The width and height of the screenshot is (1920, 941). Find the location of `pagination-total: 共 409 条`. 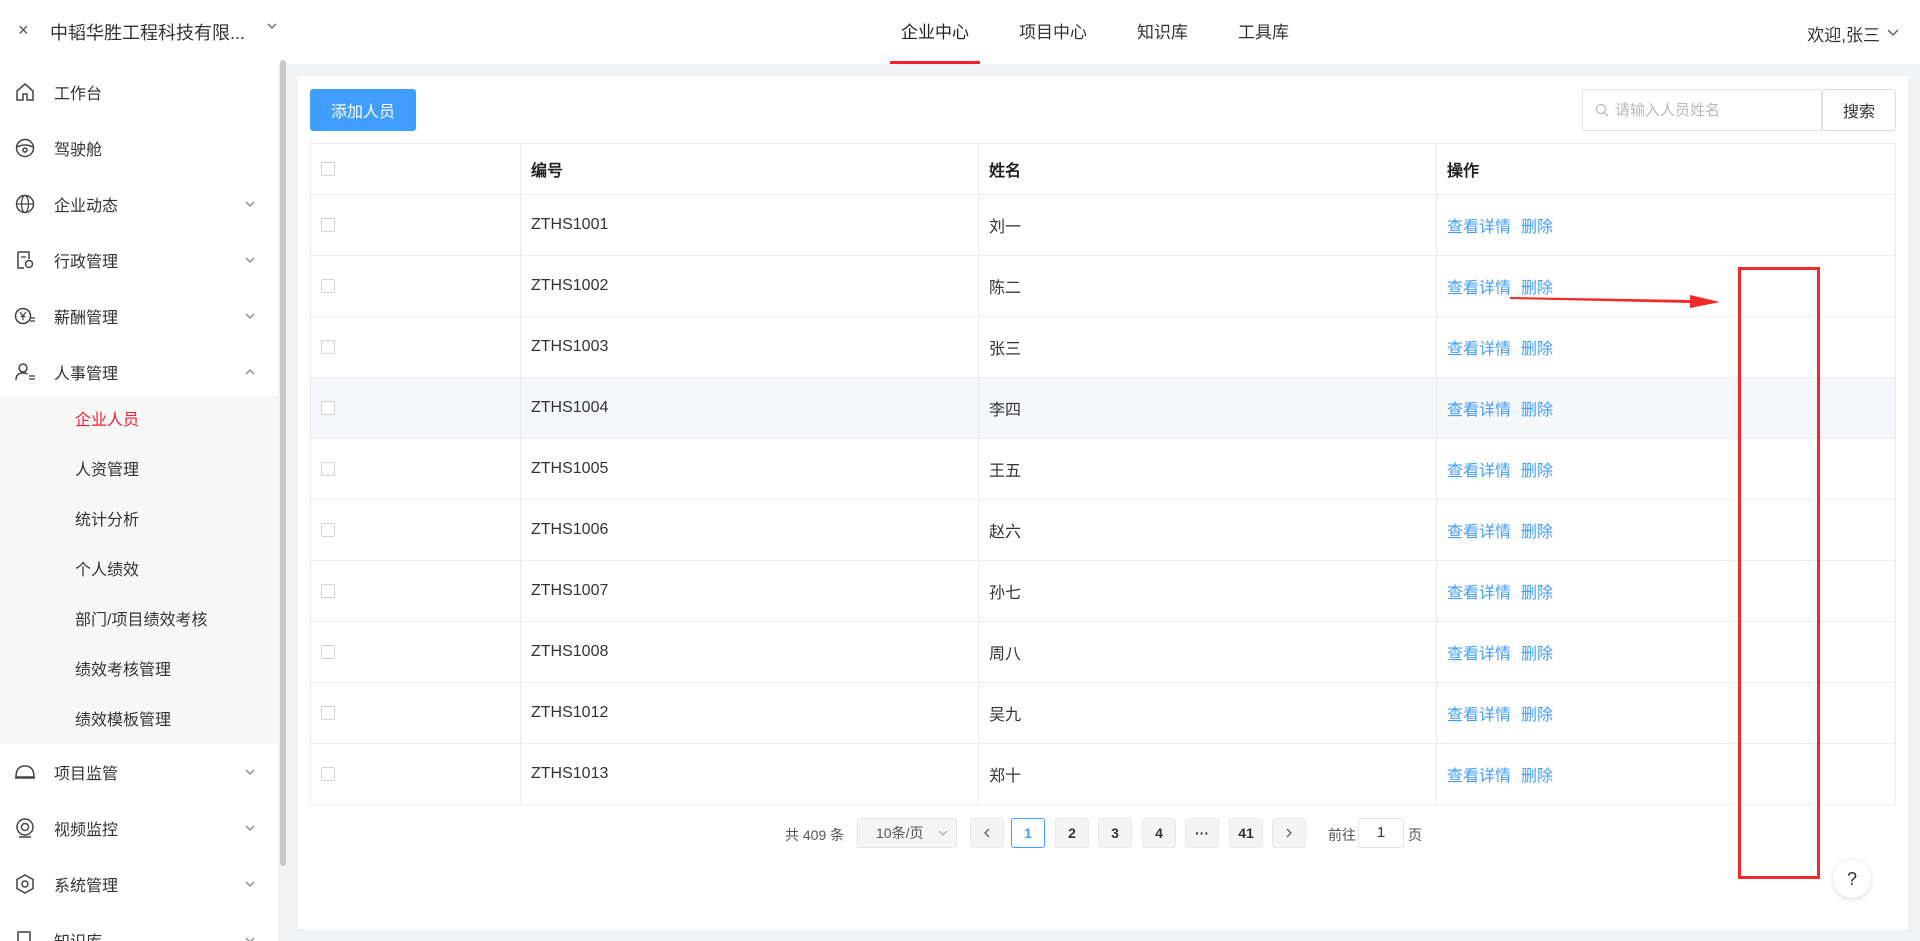

pagination-total: 共 409 条 is located at coordinates (815, 835).